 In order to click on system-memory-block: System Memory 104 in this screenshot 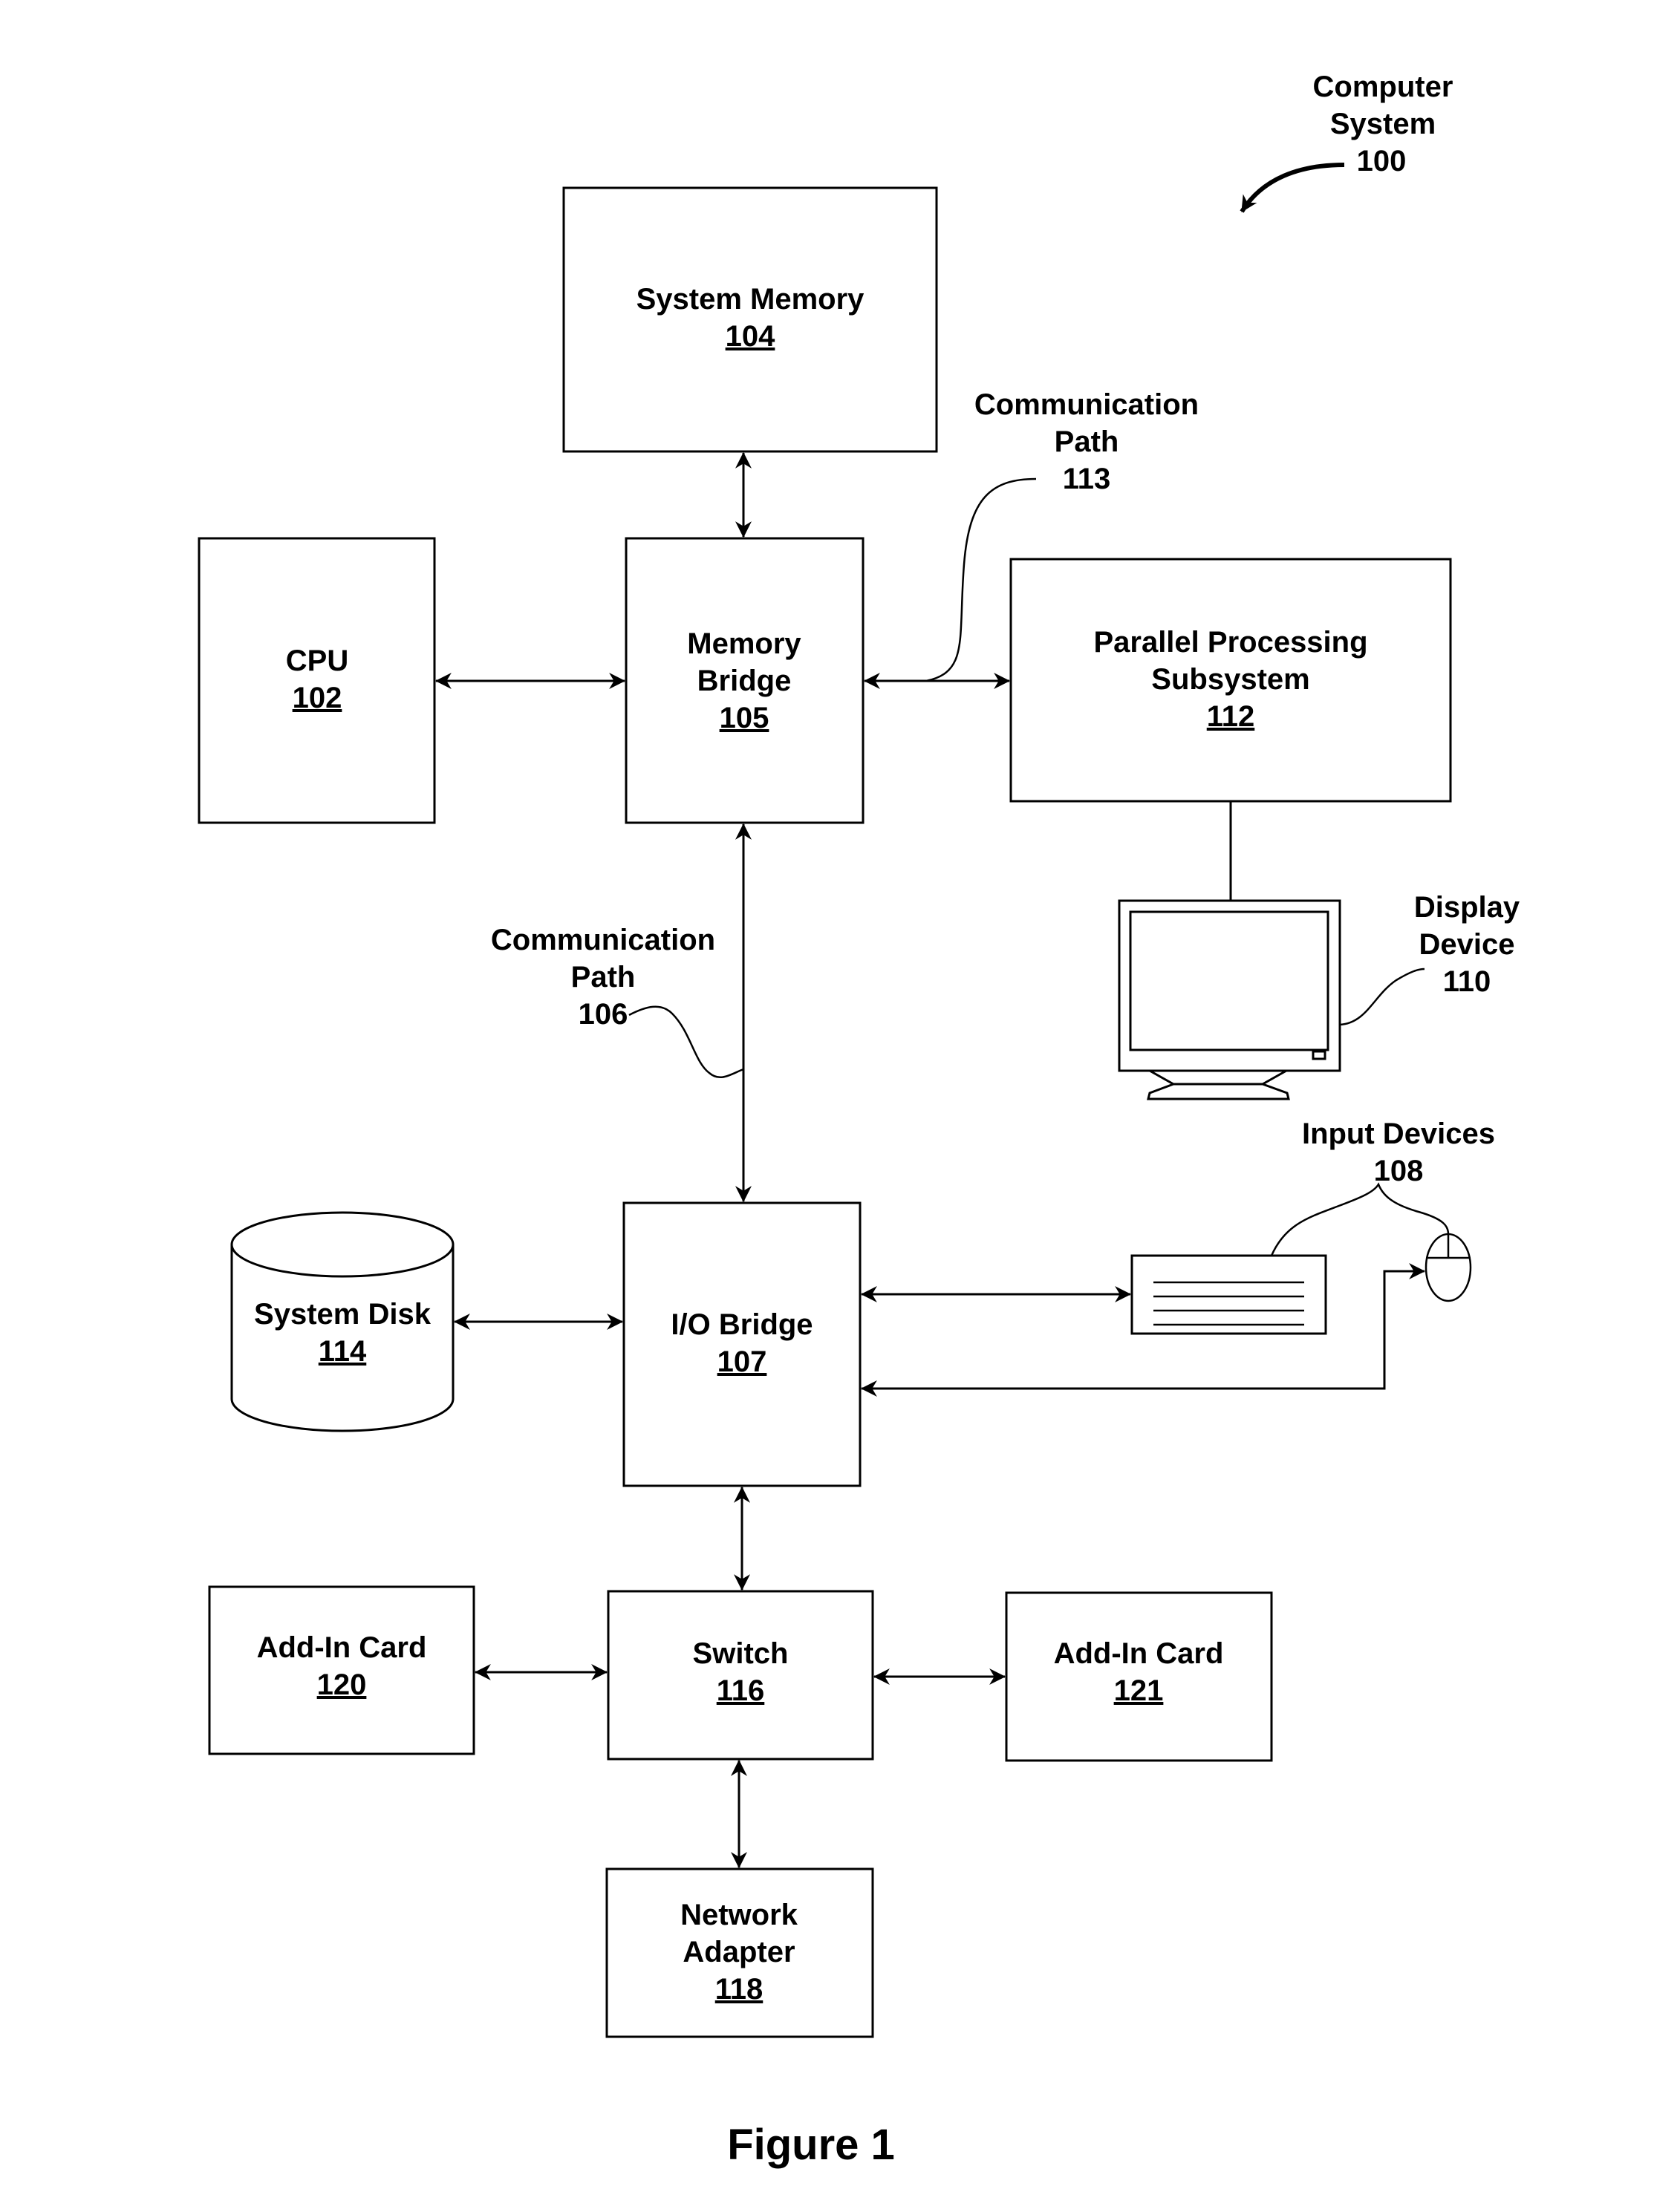, I will do `click(750, 320)`.